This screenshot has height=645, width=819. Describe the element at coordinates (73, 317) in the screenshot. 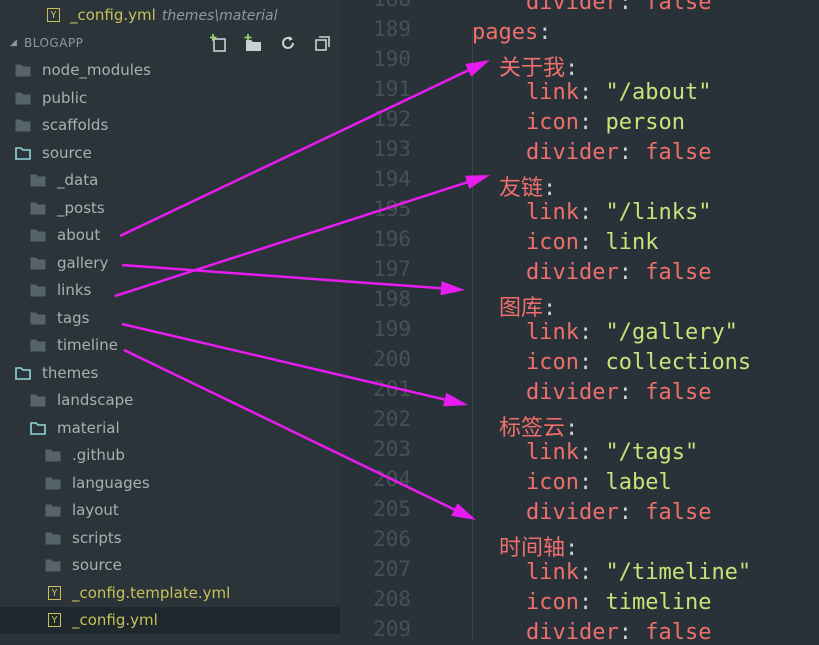

I see `tree-item-label: tags` at that location.